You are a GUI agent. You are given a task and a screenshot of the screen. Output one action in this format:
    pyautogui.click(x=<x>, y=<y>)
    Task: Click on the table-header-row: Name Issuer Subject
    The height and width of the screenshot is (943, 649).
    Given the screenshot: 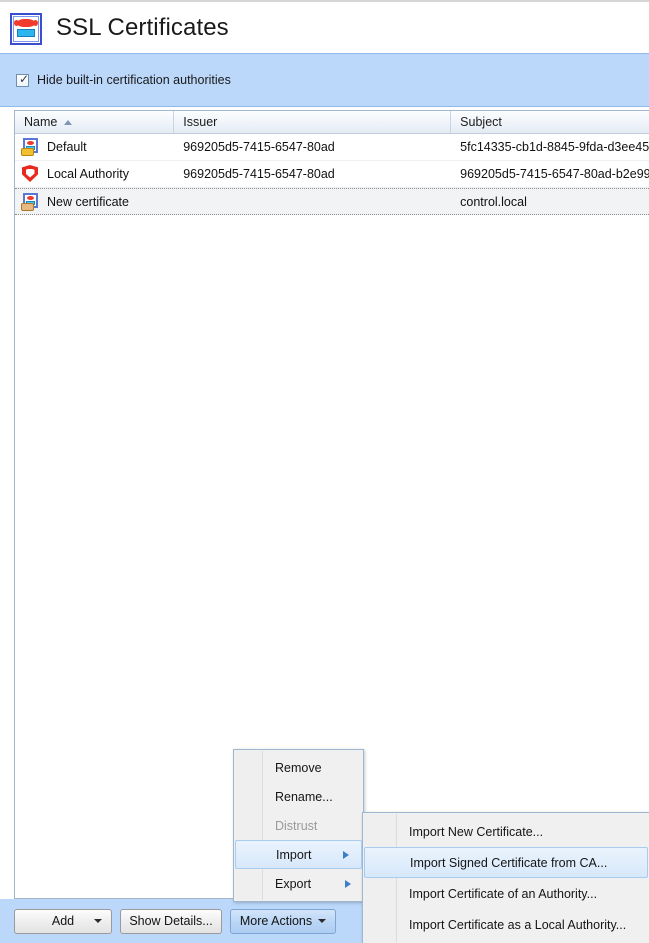 What is the action you would take?
    pyautogui.click(x=332, y=122)
    